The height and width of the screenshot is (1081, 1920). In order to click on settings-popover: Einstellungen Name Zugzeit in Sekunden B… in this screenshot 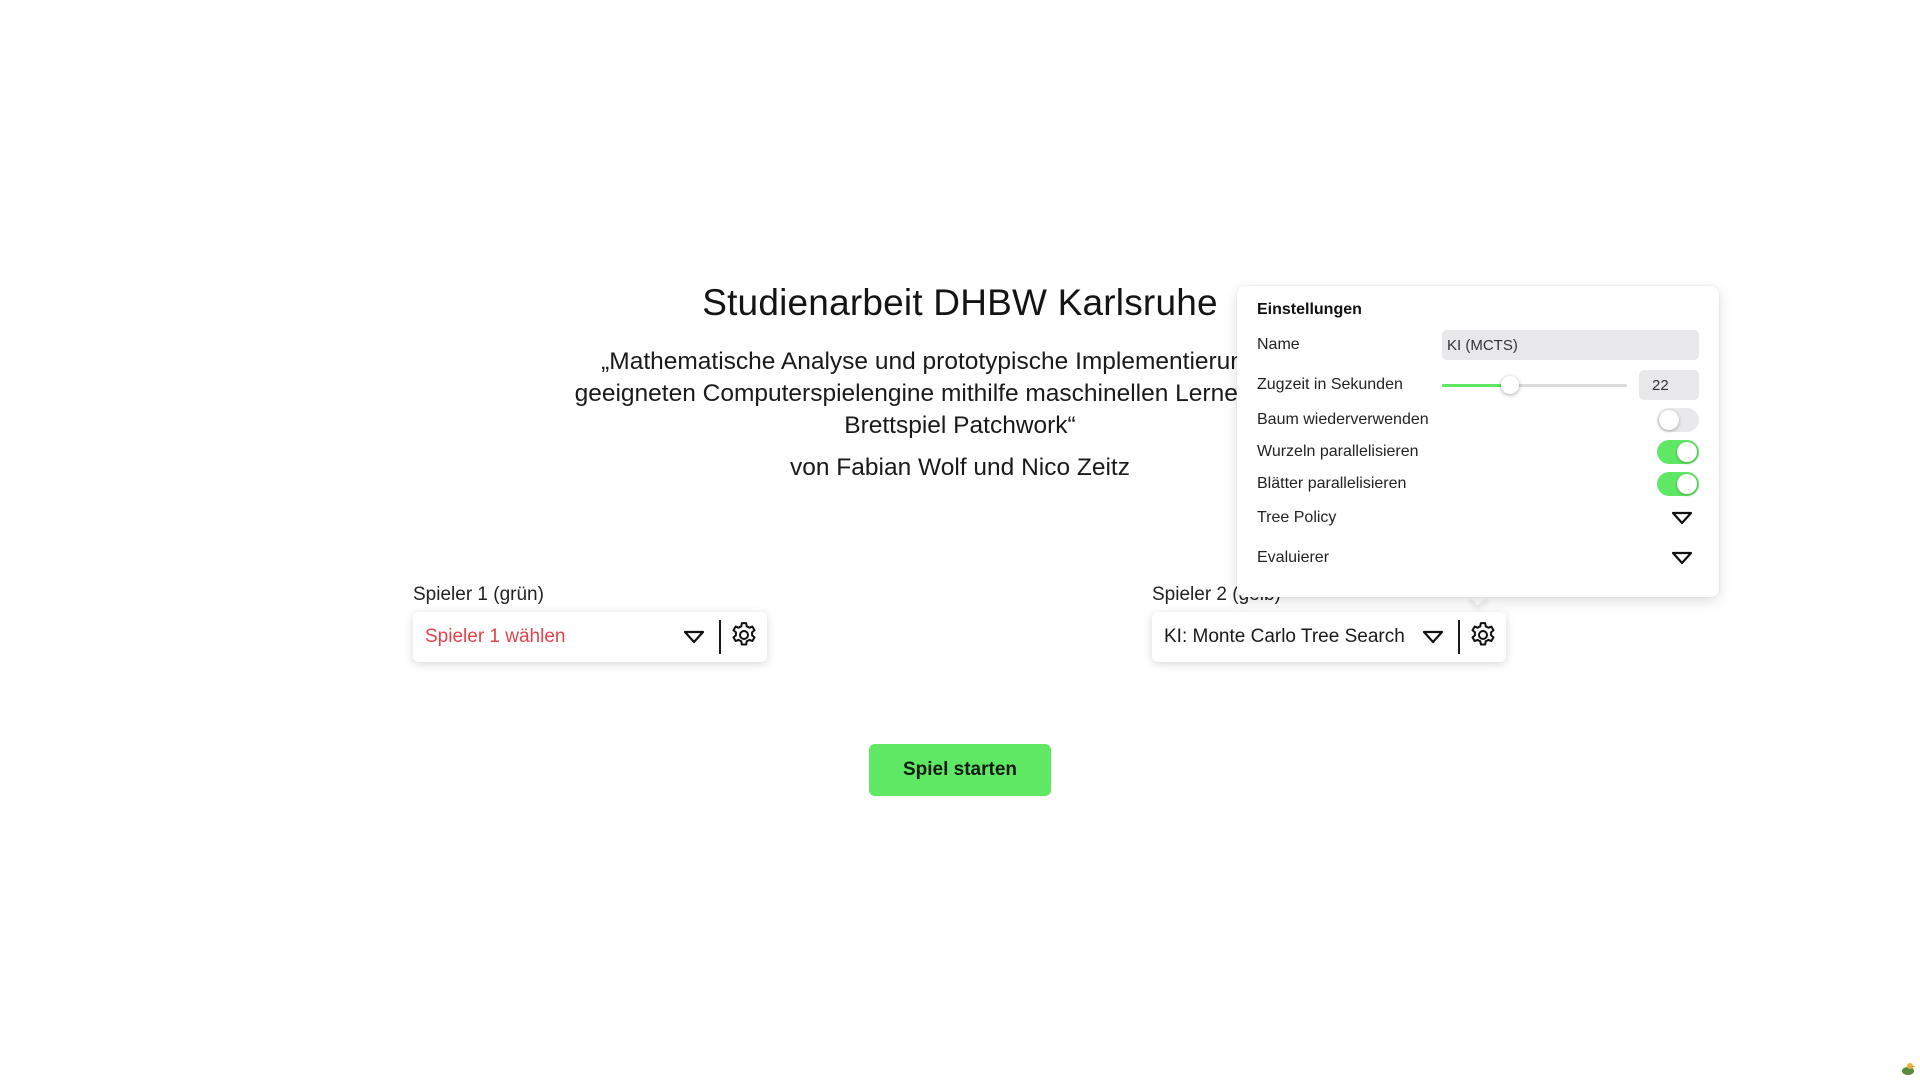, I will do `click(1478, 441)`.